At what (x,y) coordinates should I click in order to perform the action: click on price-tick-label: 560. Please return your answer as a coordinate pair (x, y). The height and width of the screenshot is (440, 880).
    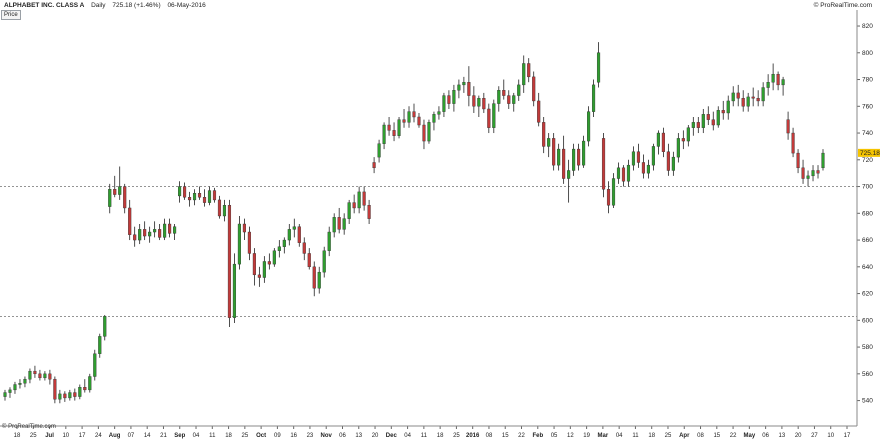
    Looking at the image, I should click on (867, 374).